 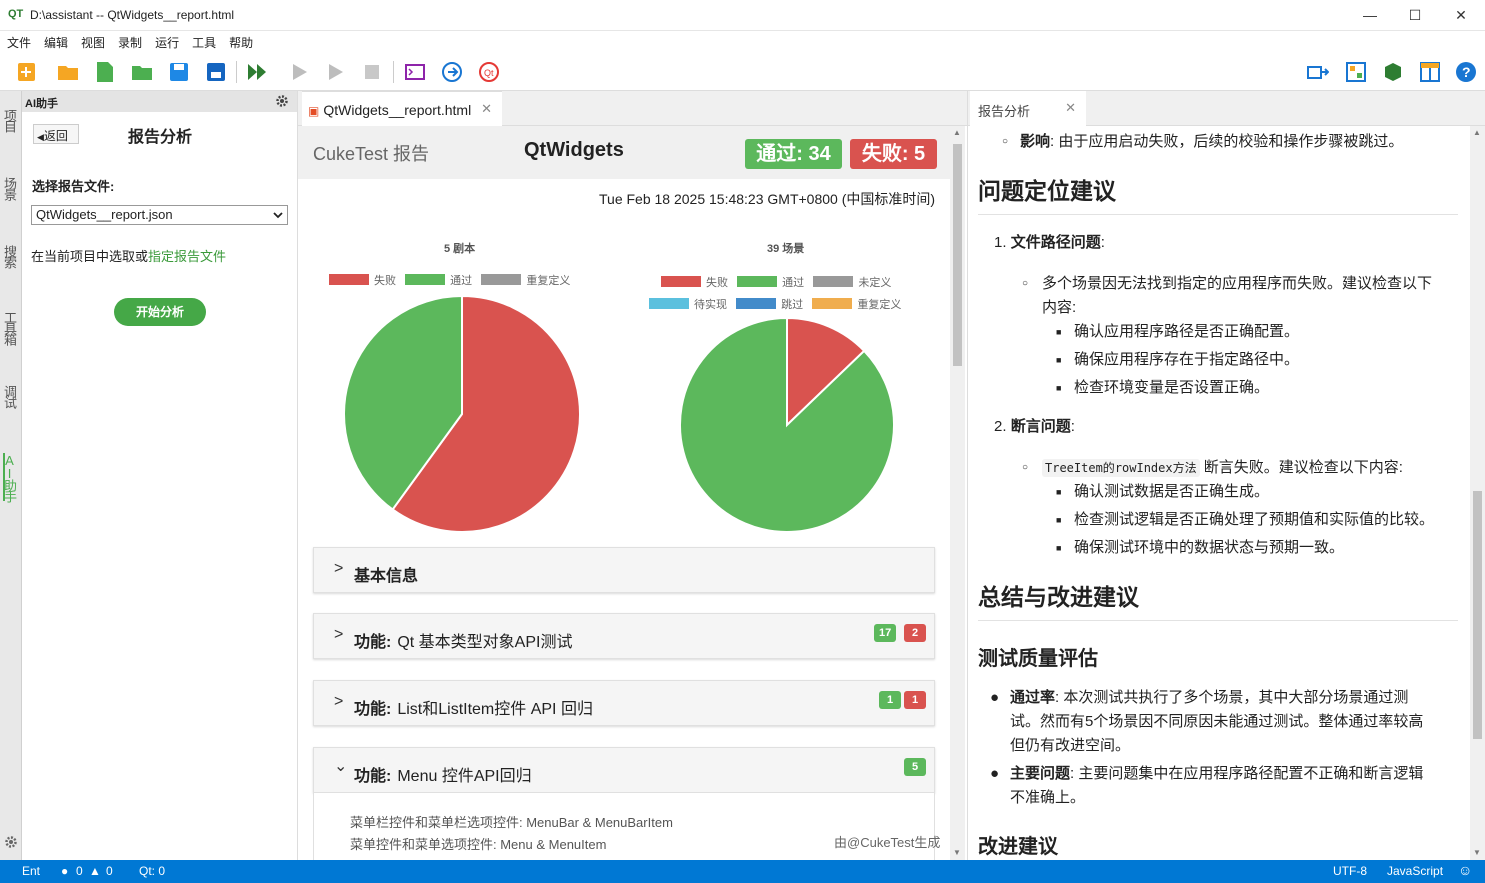 I want to click on toolbar: Qt ?, so click(x=742, y=72).